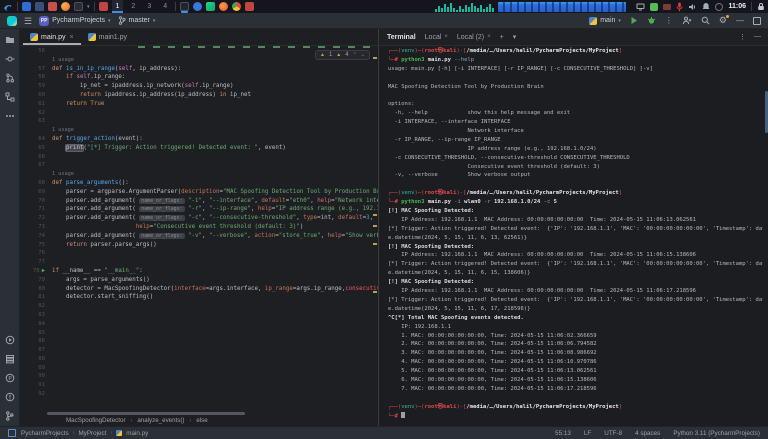 This screenshot has width=768, height=439. I want to click on run-line-icon: ▶, so click(42, 271).